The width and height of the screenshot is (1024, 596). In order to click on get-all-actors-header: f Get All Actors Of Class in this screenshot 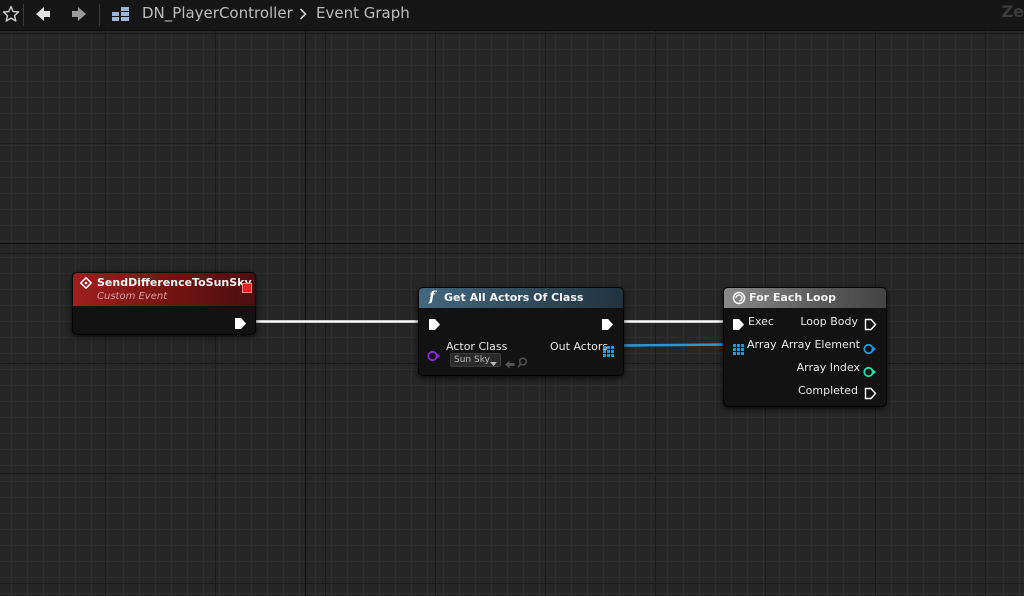, I will do `click(521, 298)`.